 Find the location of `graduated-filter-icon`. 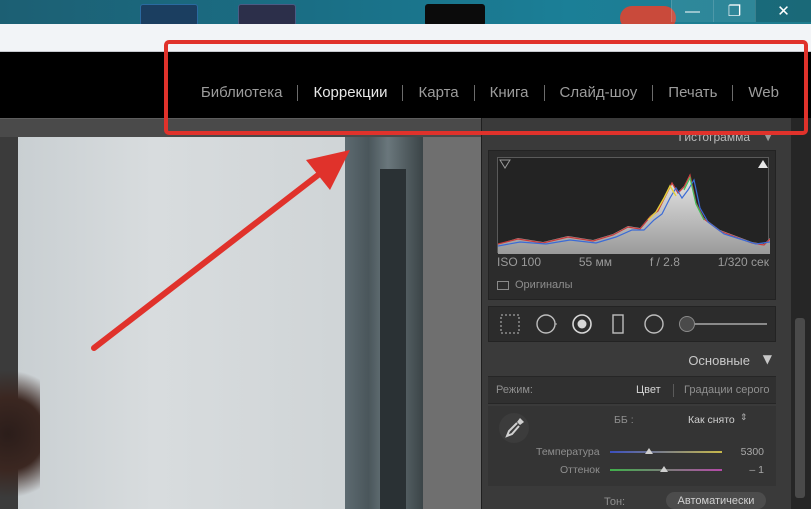

graduated-filter-icon is located at coordinates (618, 324).